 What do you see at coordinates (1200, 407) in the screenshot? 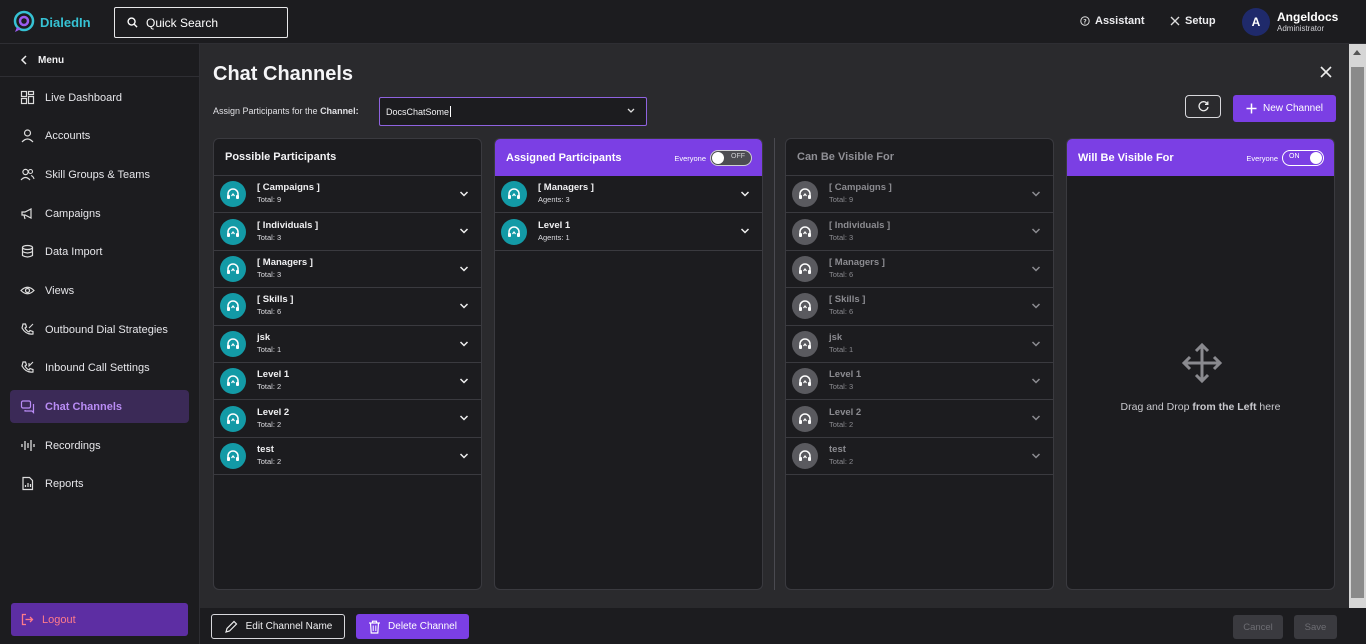
I see `drop-hint: Drag and Drop from the Left here` at bounding box center [1200, 407].